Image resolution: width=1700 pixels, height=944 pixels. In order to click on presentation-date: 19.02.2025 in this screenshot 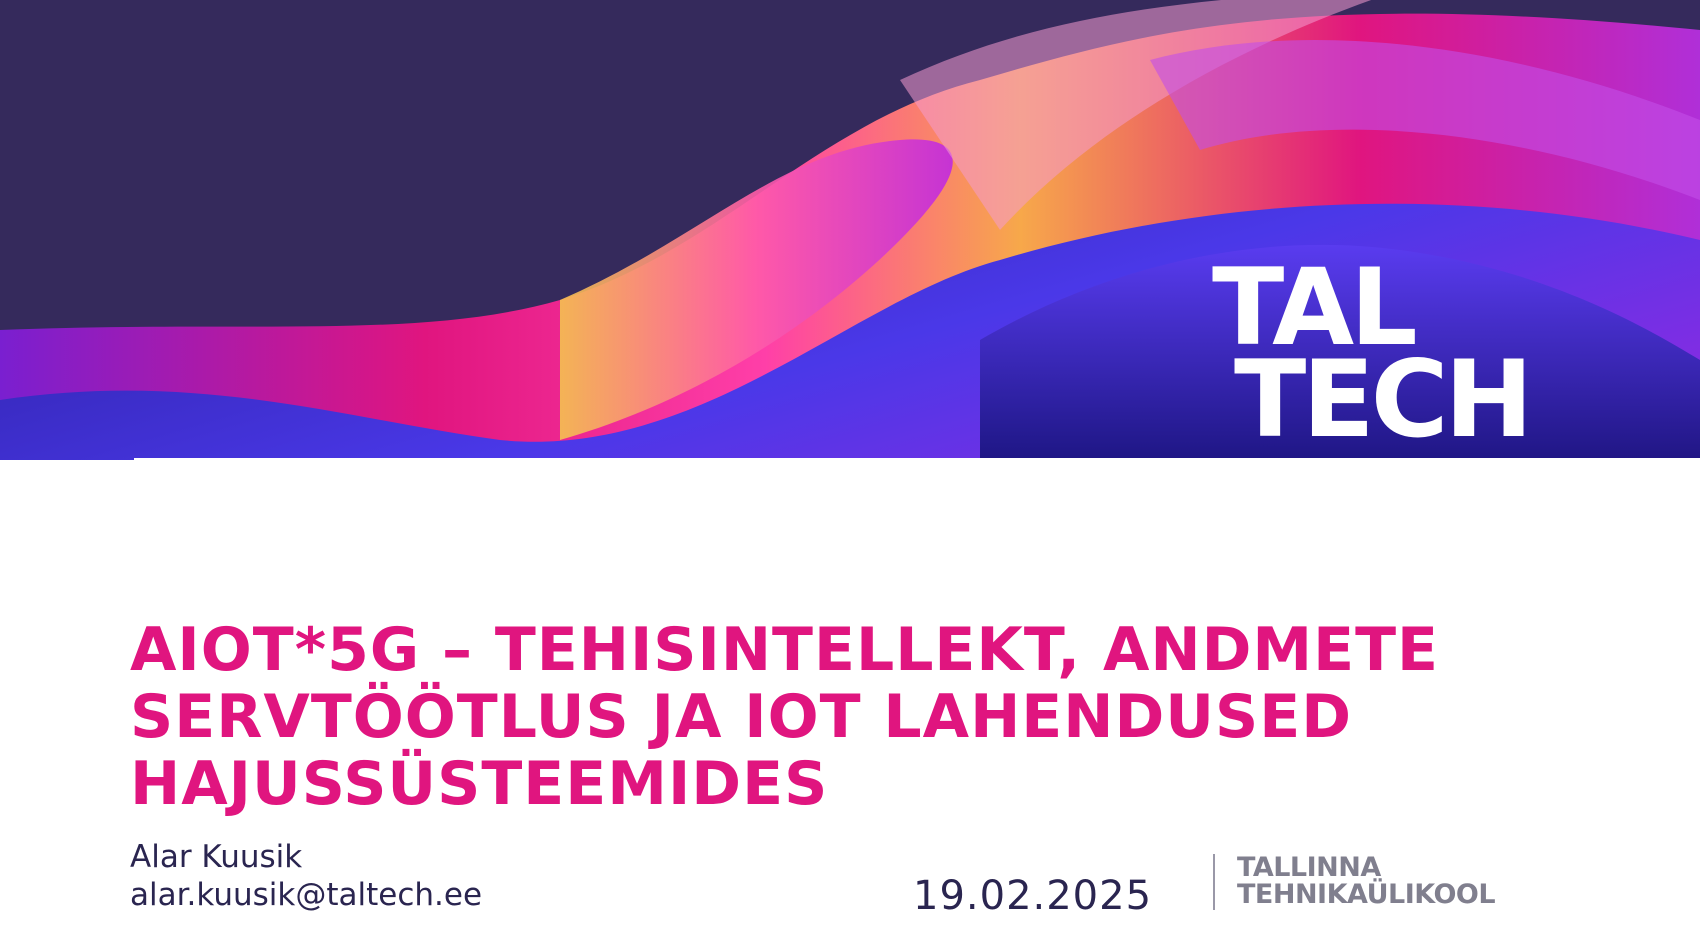, I will do `click(1033, 896)`.